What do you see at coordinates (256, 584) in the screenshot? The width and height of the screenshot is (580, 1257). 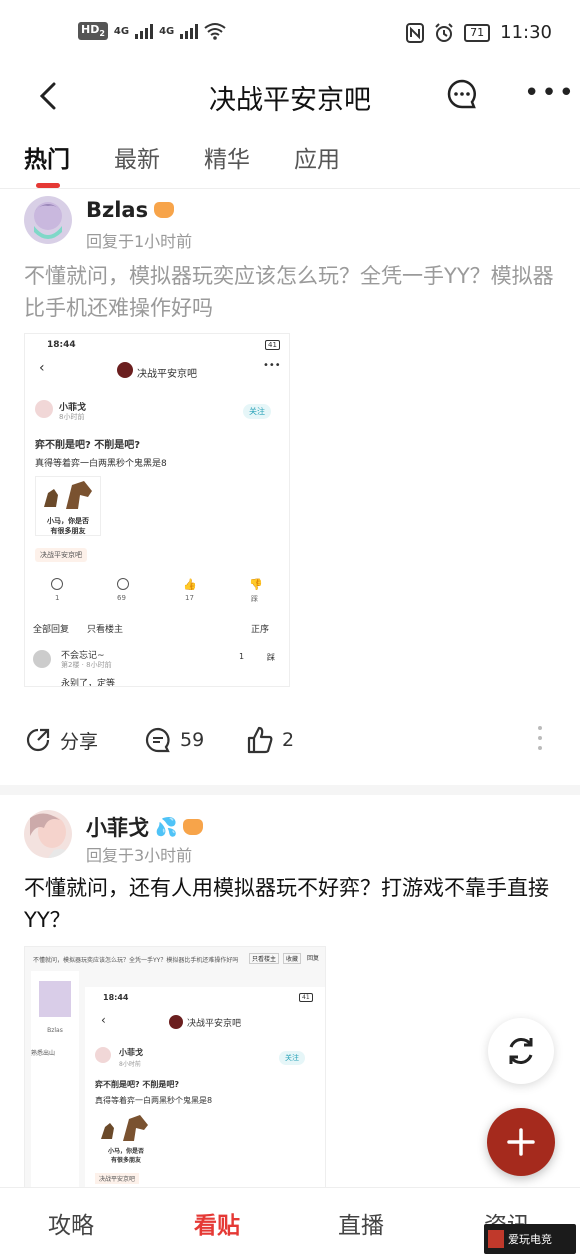 I see `embedded-dislike-icon: 👎` at bounding box center [256, 584].